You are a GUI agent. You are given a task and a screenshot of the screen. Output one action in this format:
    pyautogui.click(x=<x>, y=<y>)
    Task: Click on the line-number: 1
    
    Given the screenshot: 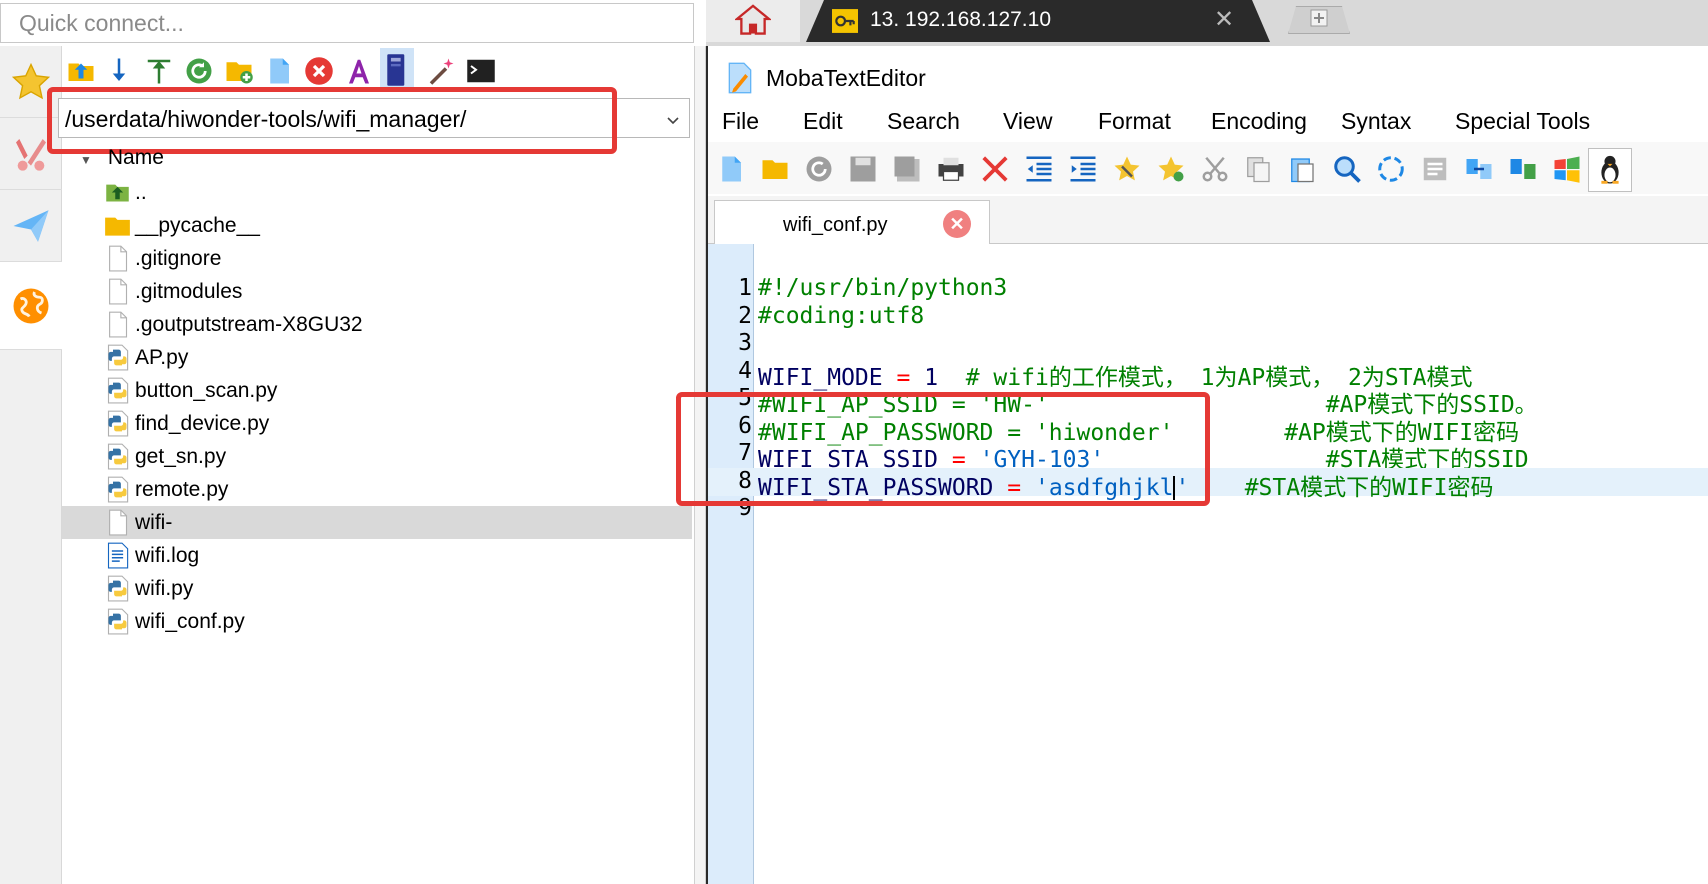 What is the action you would take?
    pyautogui.click(x=745, y=288)
    